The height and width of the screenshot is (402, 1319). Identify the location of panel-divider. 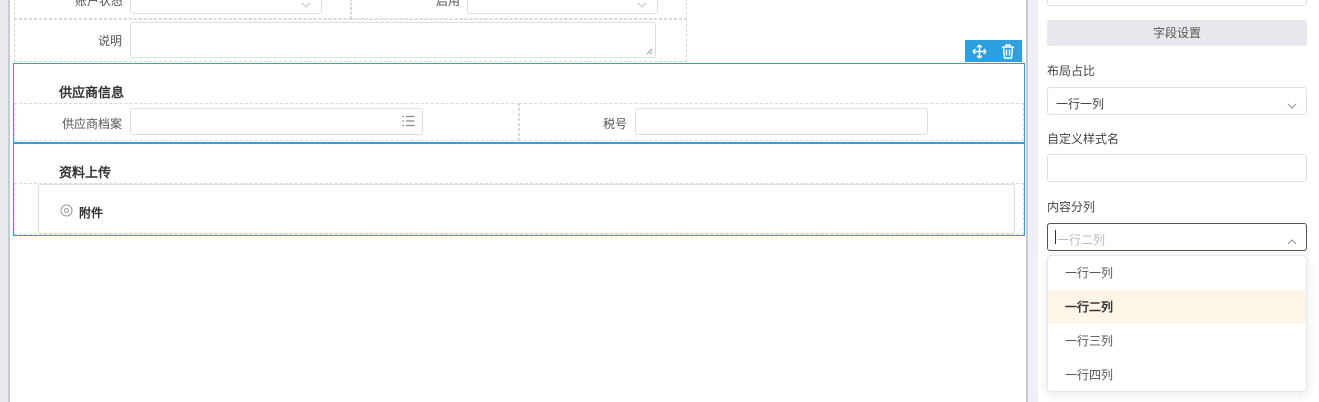
(1033, 201).